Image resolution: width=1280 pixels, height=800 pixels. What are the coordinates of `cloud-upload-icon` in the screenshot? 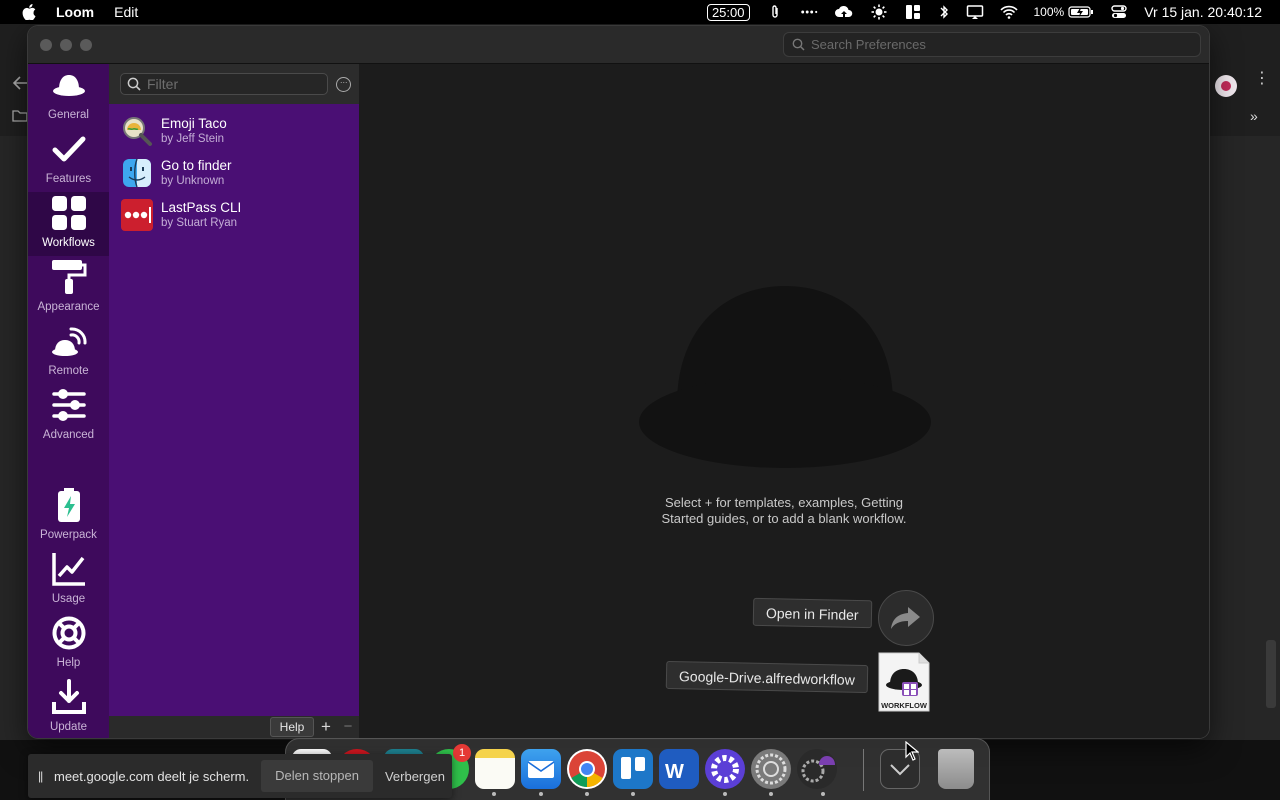 It's located at (844, 12).